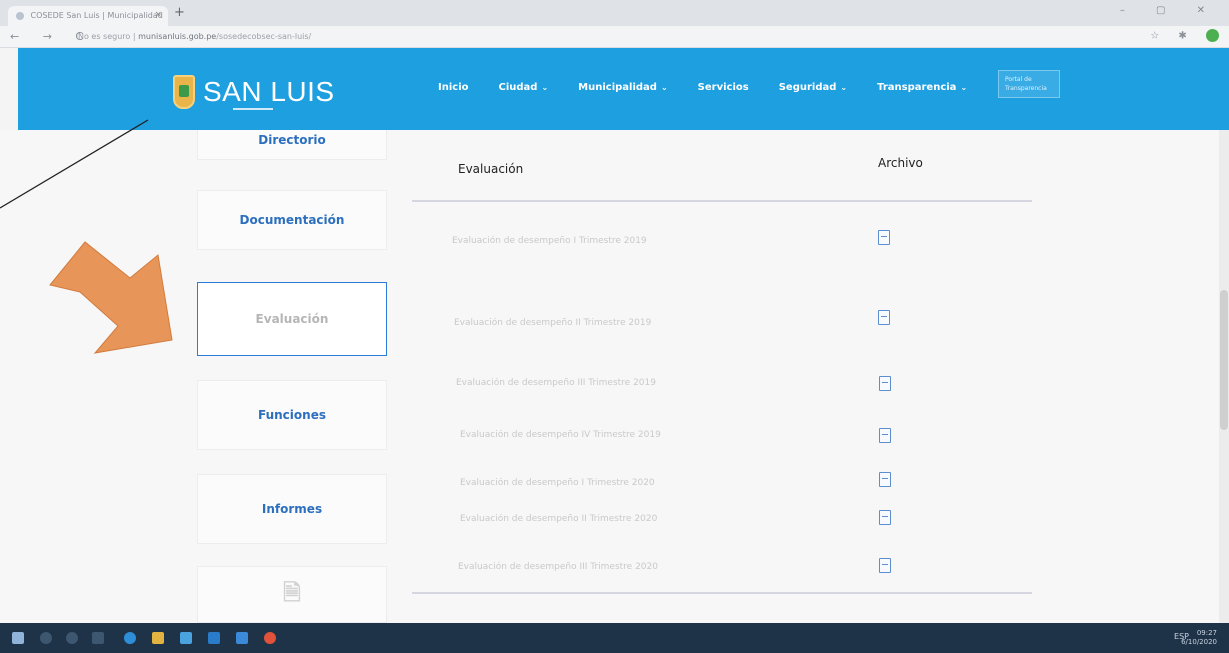 The width and height of the screenshot is (1229, 653). I want to click on scrollbar-thumb, so click(1224, 360).